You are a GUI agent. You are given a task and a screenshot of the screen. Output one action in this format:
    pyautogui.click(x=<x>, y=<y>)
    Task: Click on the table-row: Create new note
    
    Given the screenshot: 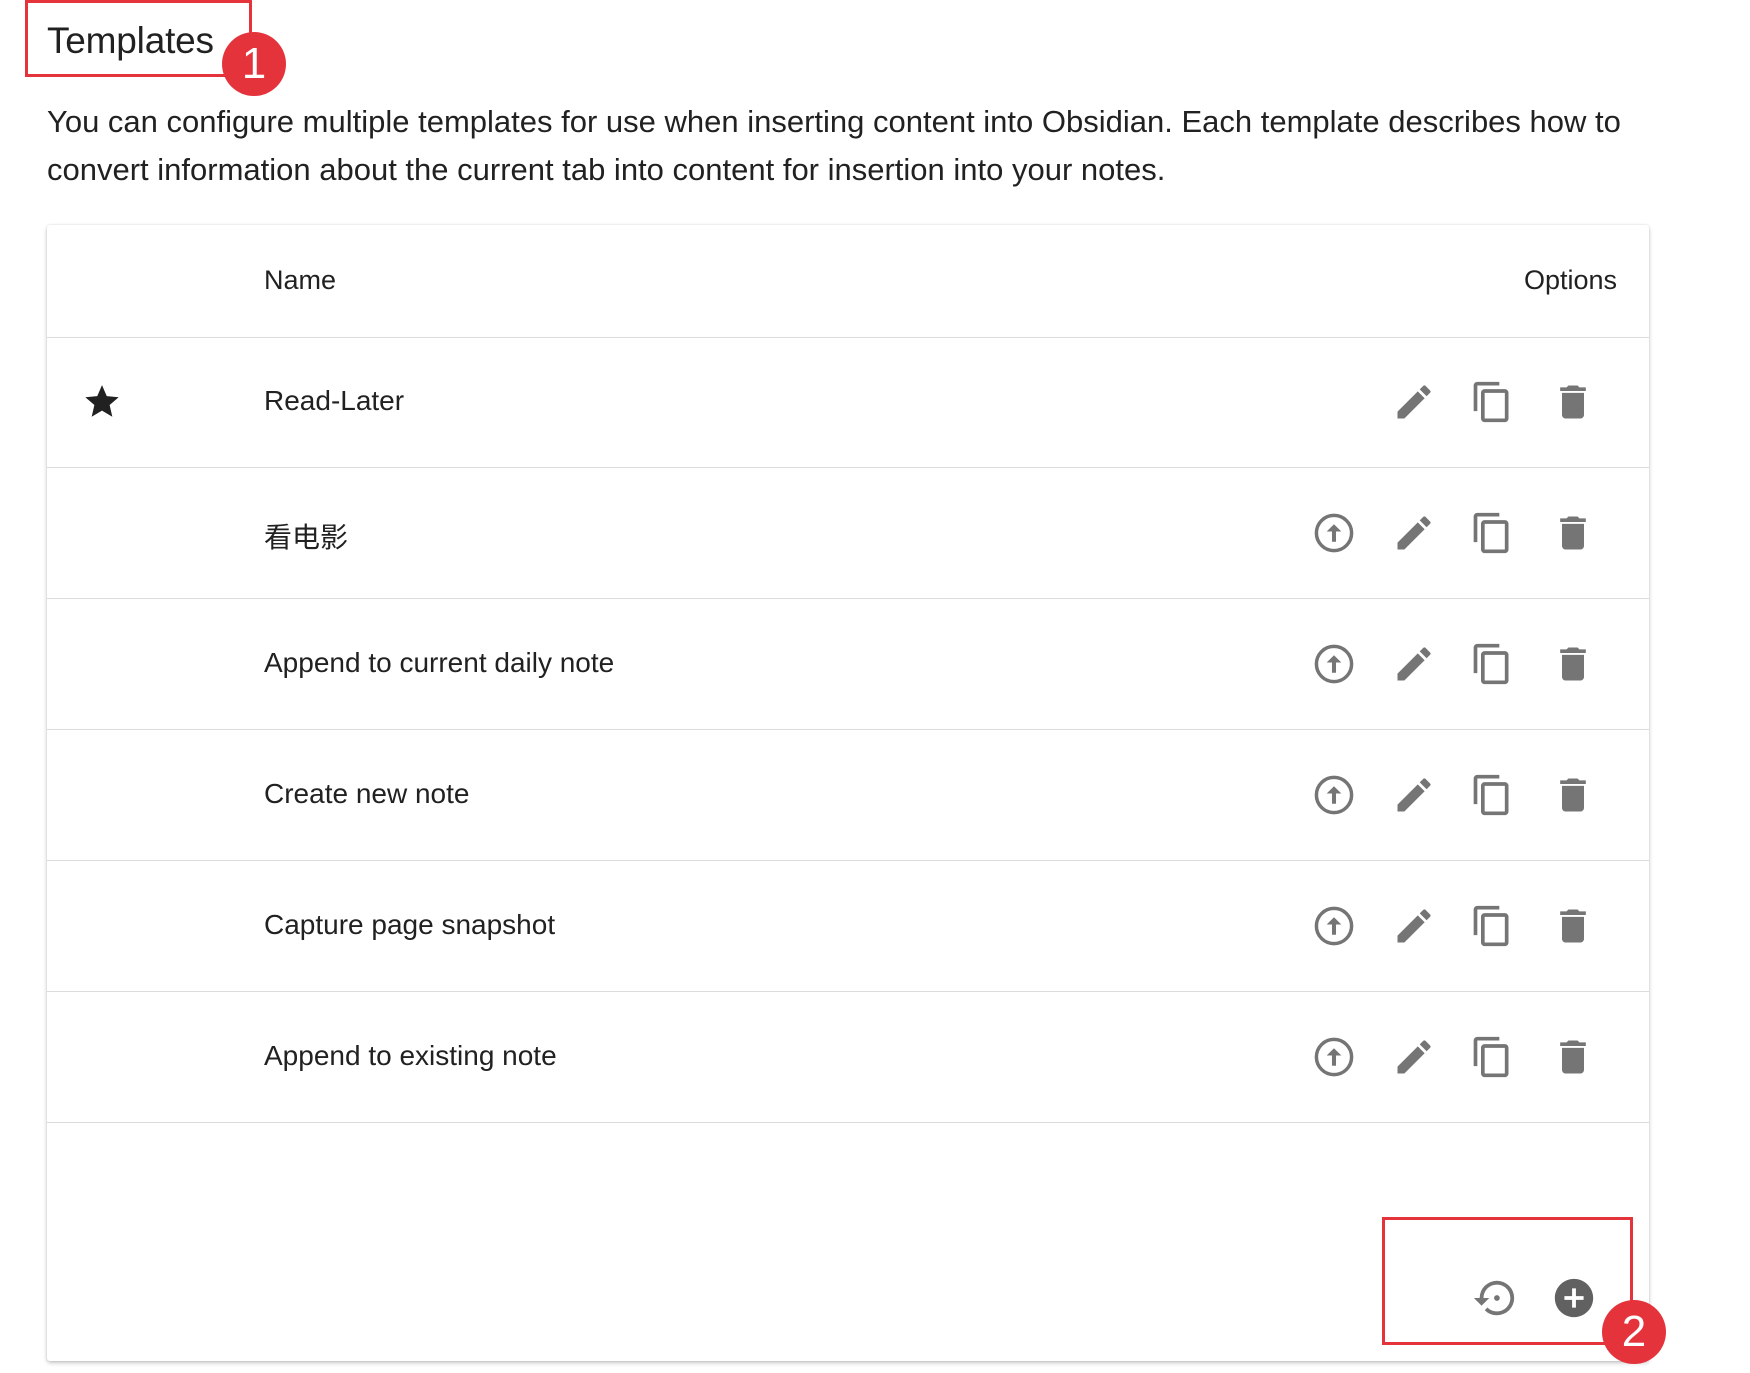 What is the action you would take?
    pyautogui.click(x=848, y=795)
    